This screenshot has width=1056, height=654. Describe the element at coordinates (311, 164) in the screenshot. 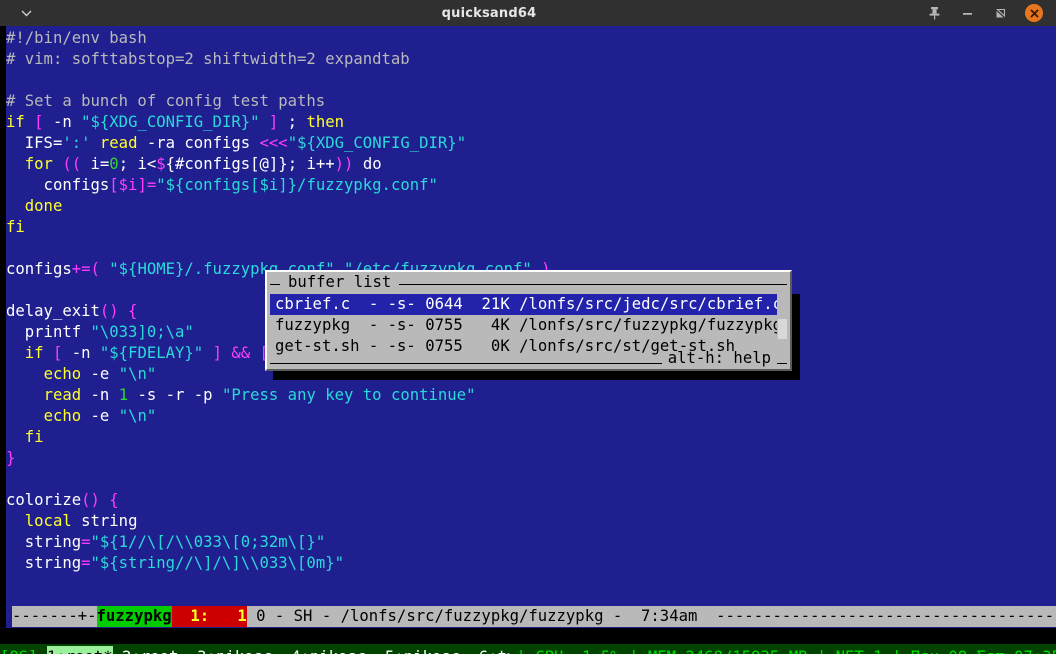

I see `code-token: ; i++` at that location.